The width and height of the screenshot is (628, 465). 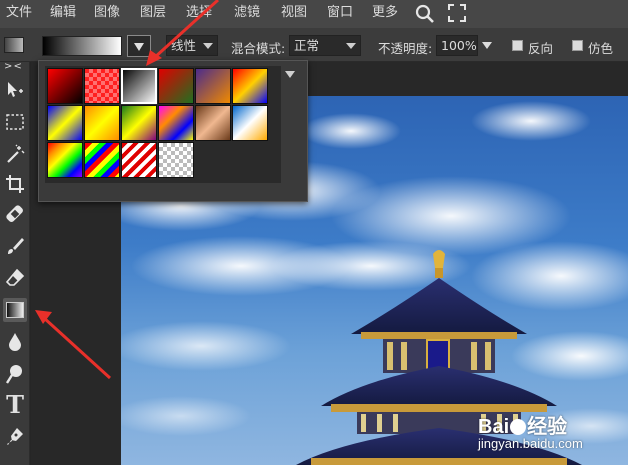 I want to click on dither-checkbox, so click(x=577, y=45).